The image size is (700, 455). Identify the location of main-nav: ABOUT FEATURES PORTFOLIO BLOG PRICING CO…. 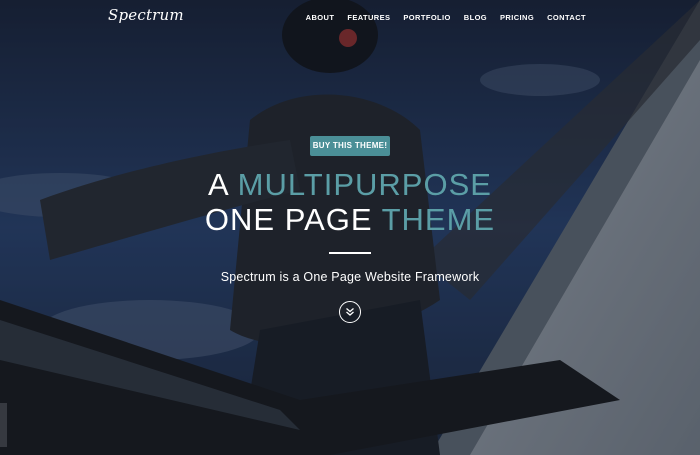
(446, 17).